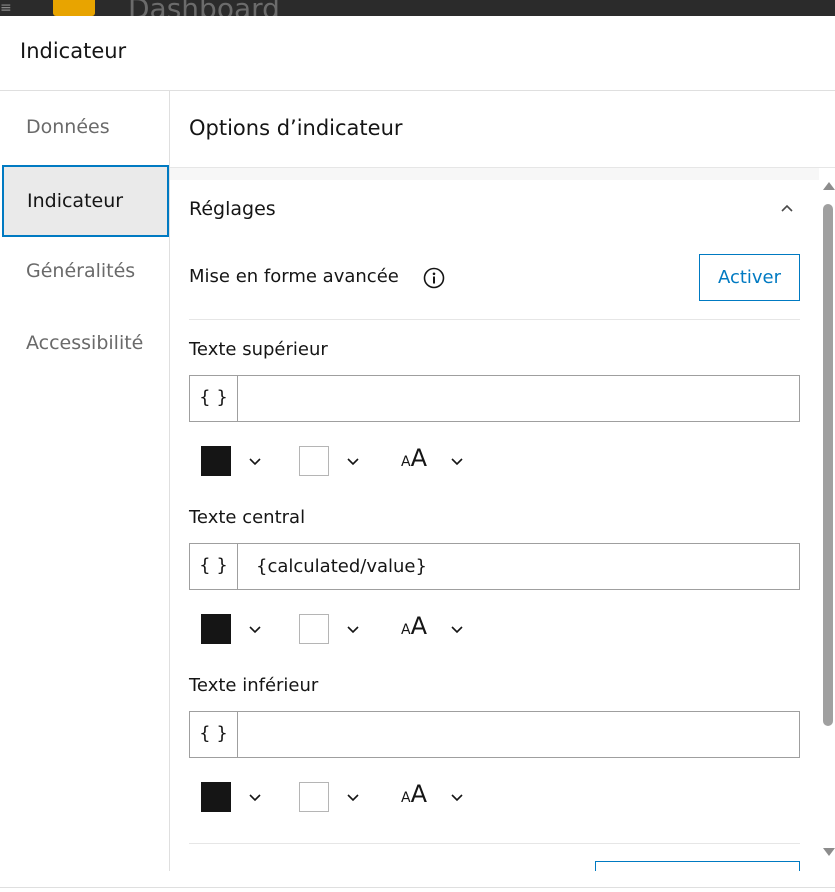 The width and height of the screenshot is (835, 892). I want to click on scroll-up-arrow-icon, so click(829, 186).